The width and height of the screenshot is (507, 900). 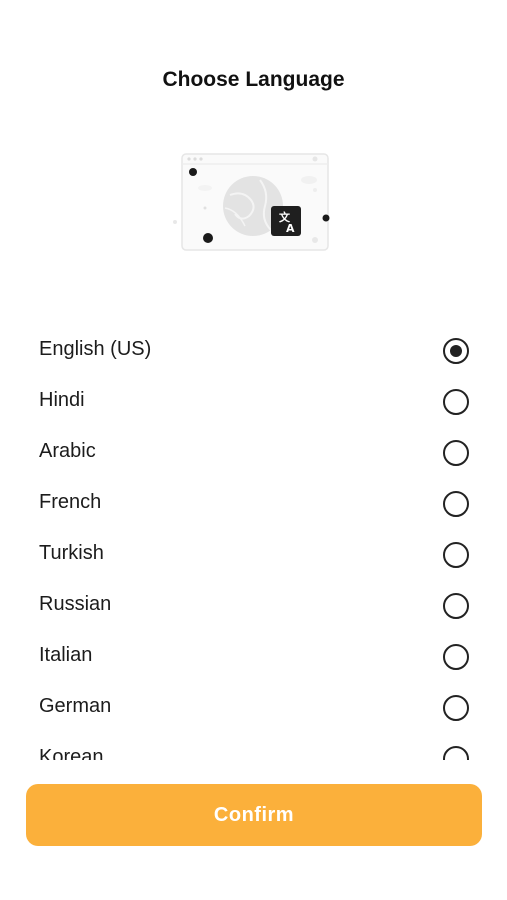 What do you see at coordinates (62, 400) in the screenshot?
I see `language-label: Hindi` at bounding box center [62, 400].